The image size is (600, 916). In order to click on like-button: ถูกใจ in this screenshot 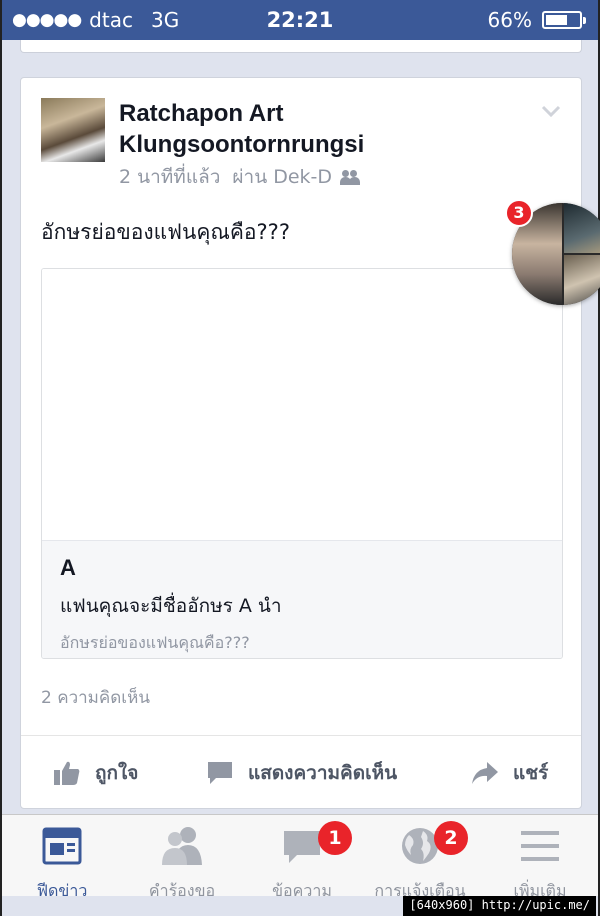, I will do `click(95, 773)`.